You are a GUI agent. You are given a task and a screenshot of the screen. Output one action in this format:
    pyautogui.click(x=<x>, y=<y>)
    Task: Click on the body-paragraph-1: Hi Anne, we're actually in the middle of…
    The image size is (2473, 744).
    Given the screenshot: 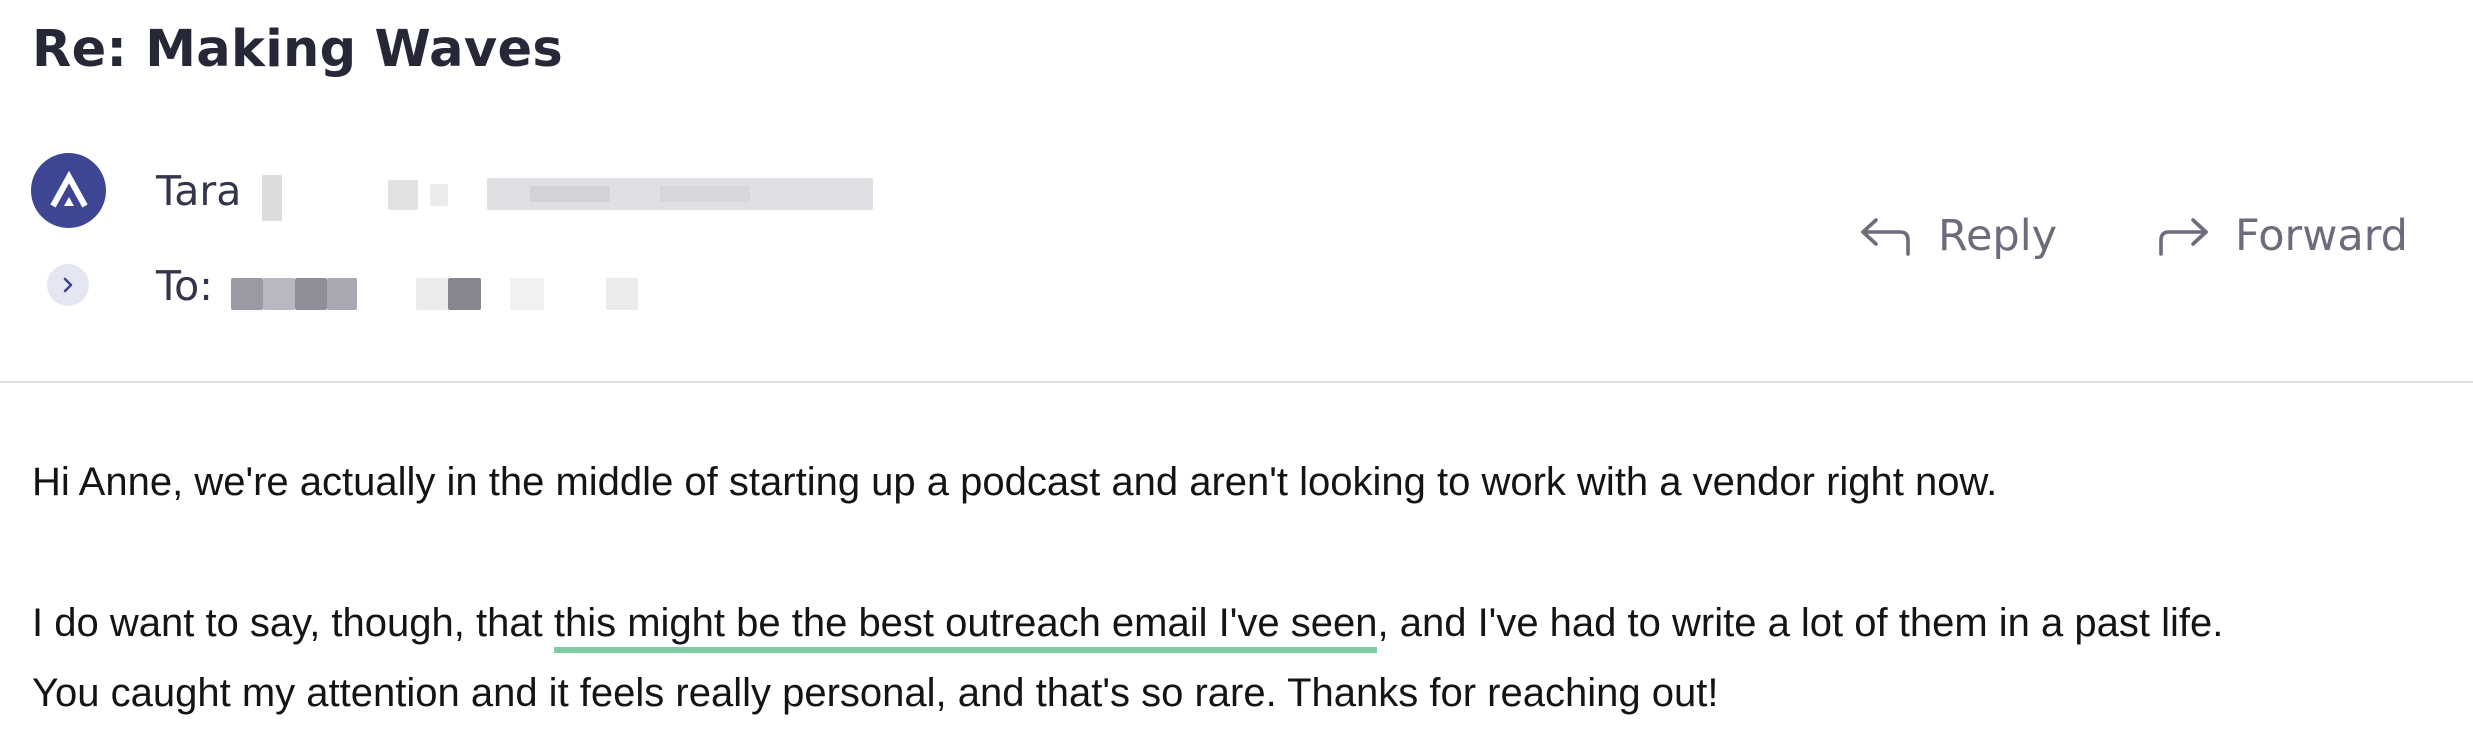 What is the action you would take?
    pyautogui.click(x=1015, y=482)
    